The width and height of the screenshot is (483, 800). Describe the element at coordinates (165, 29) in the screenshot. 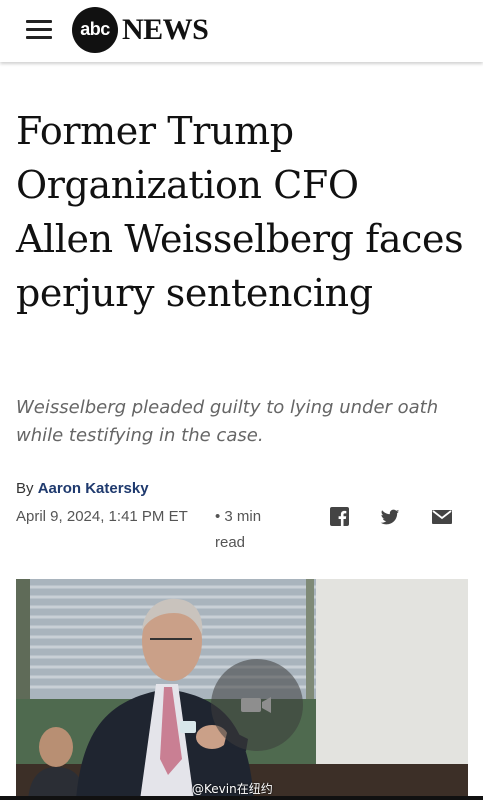

I see `news-wordmark: NEWS` at that location.